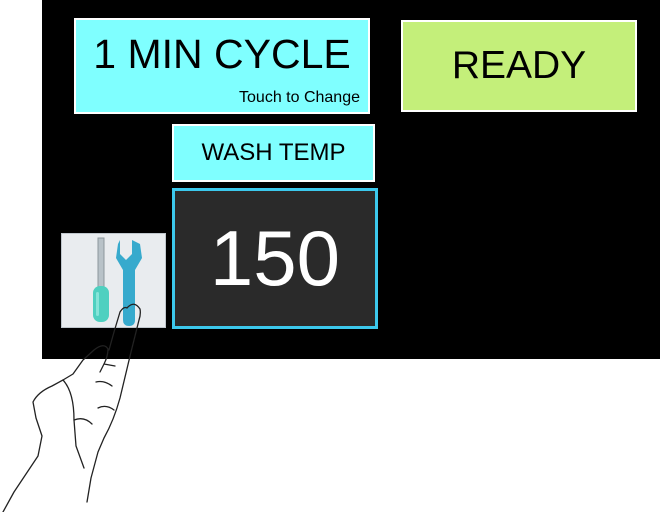 Image resolution: width=660 pixels, height=512 pixels. I want to click on wash-temp-value-text: 150, so click(275, 258).